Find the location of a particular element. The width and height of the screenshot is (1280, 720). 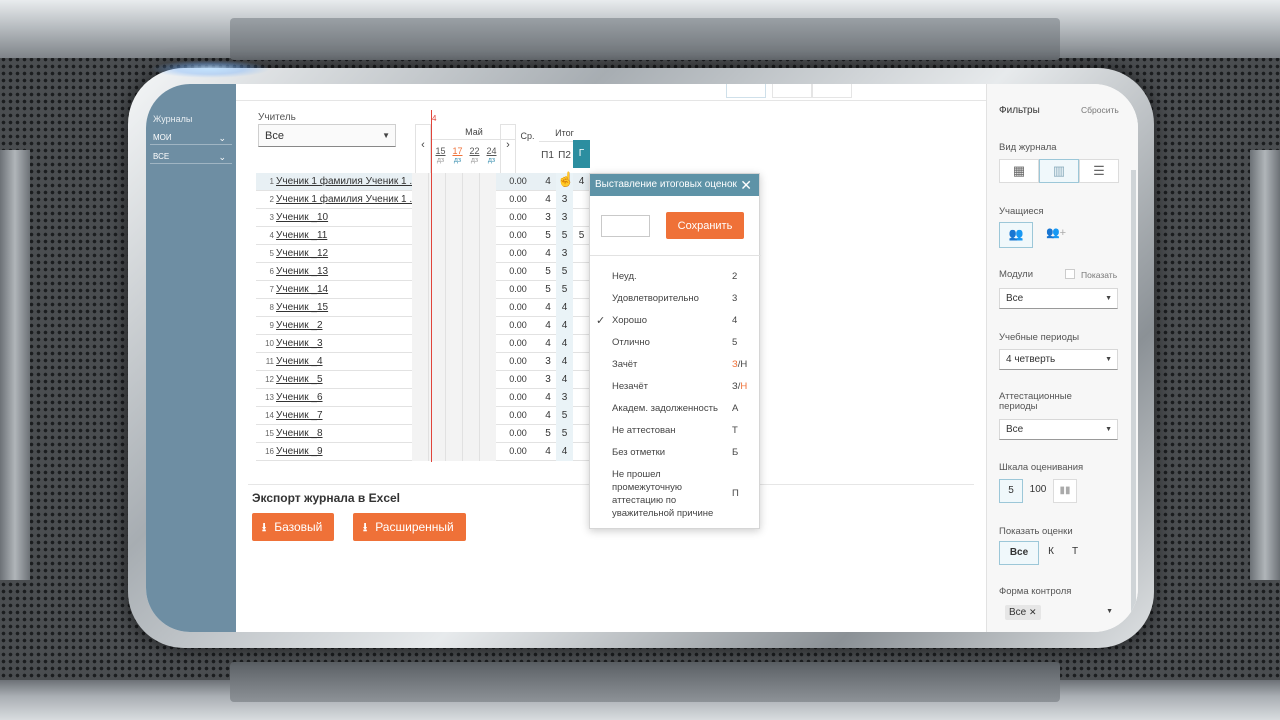

grade-option: Академ. задолженность А is located at coordinates (682, 408).